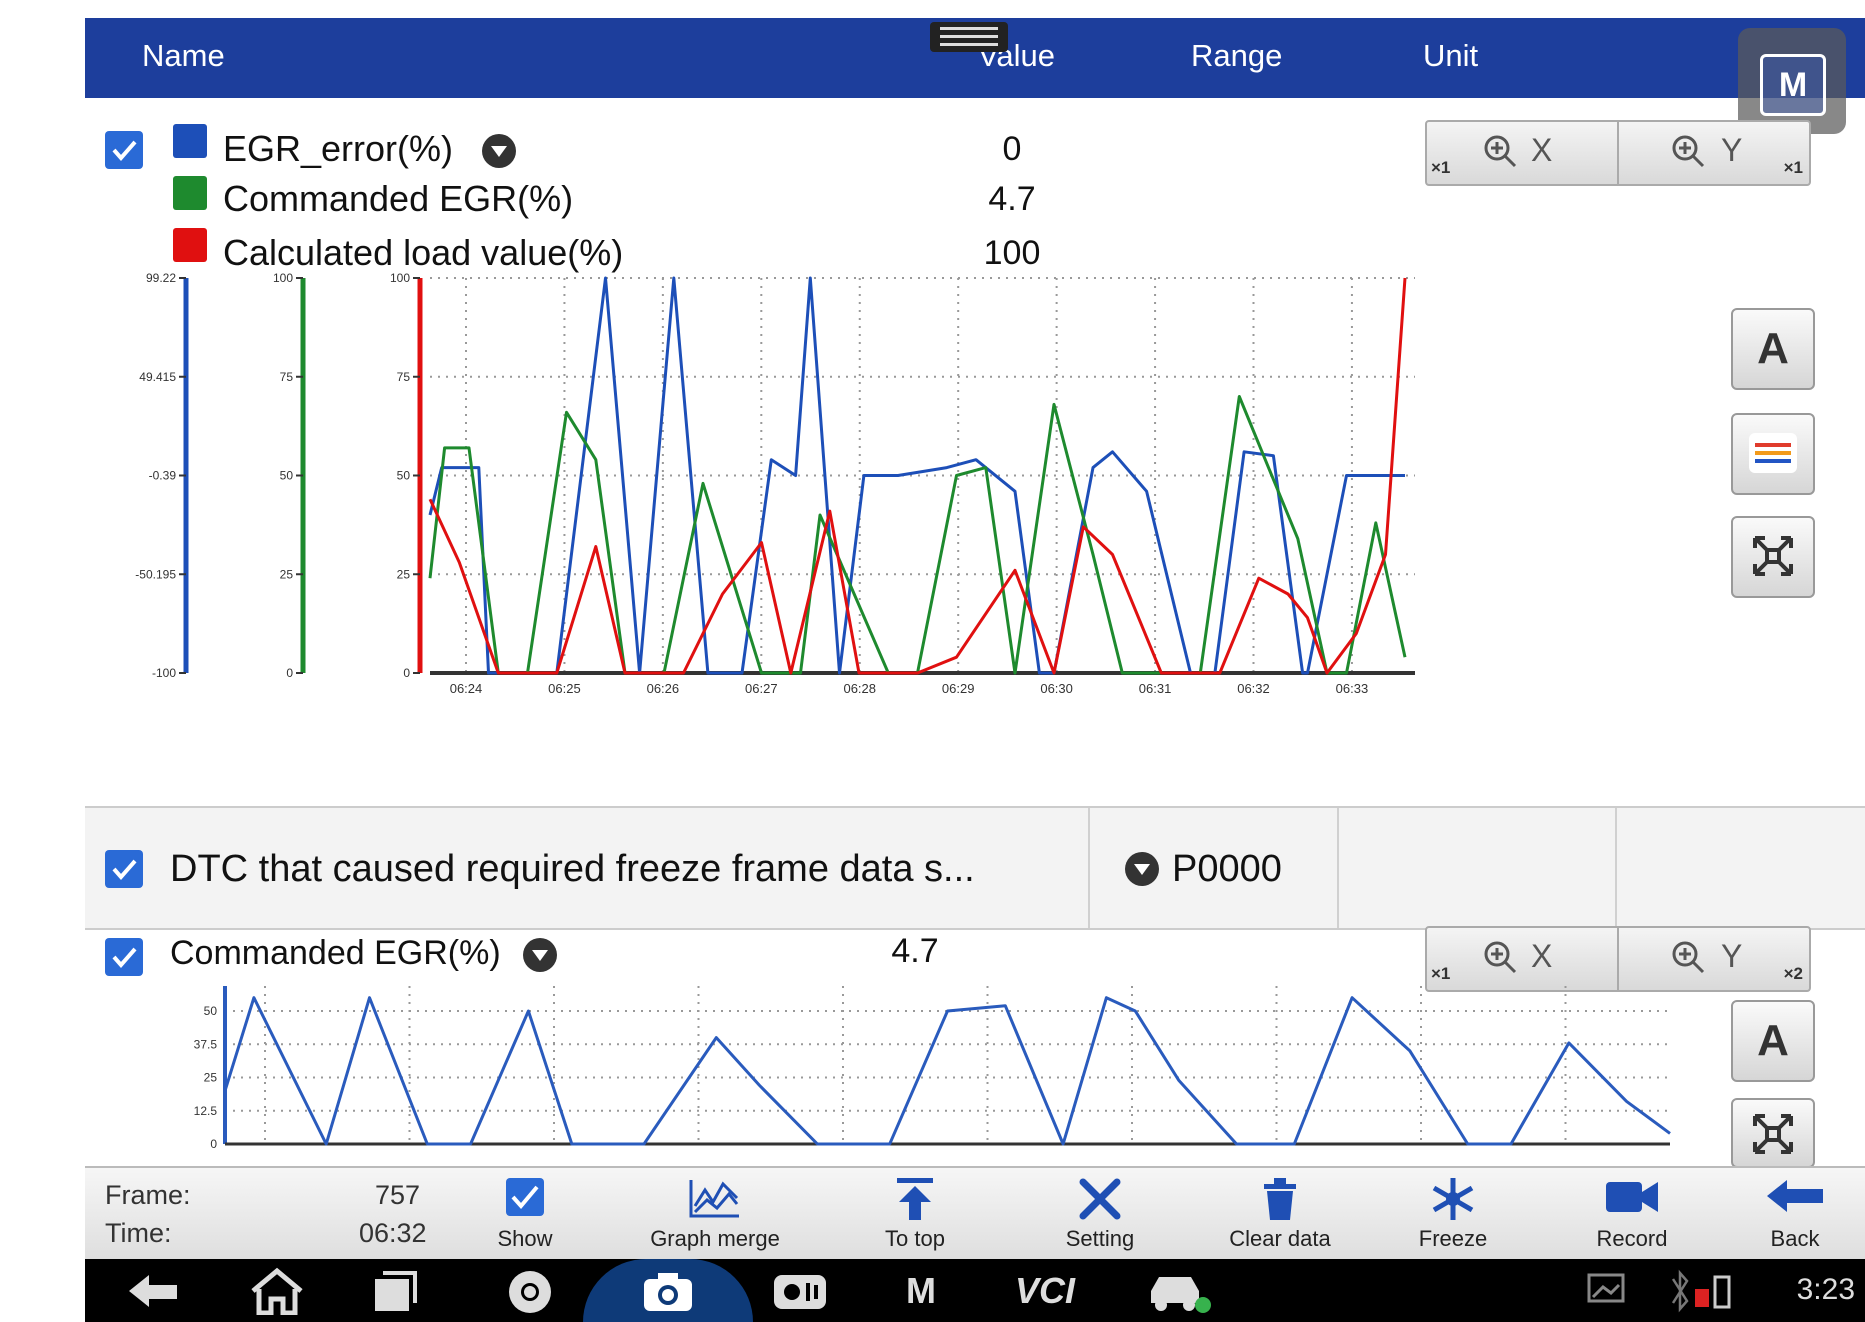 This screenshot has height=1322, width=1865. What do you see at coordinates (530, 1291) in the screenshot?
I see `browser-icon` at bounding box center [530, 1291].